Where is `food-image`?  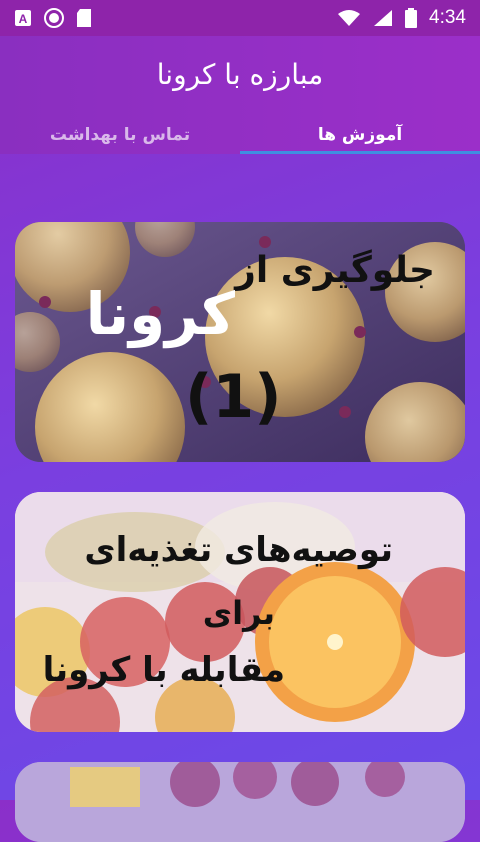 food-image is located at coordinates (240, 802).